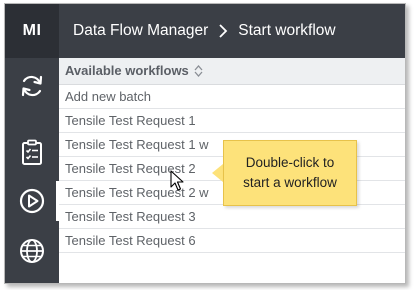 This screenshot has width=420, height=290. I want to click on page-title: Start workflow, so click(287, 30).